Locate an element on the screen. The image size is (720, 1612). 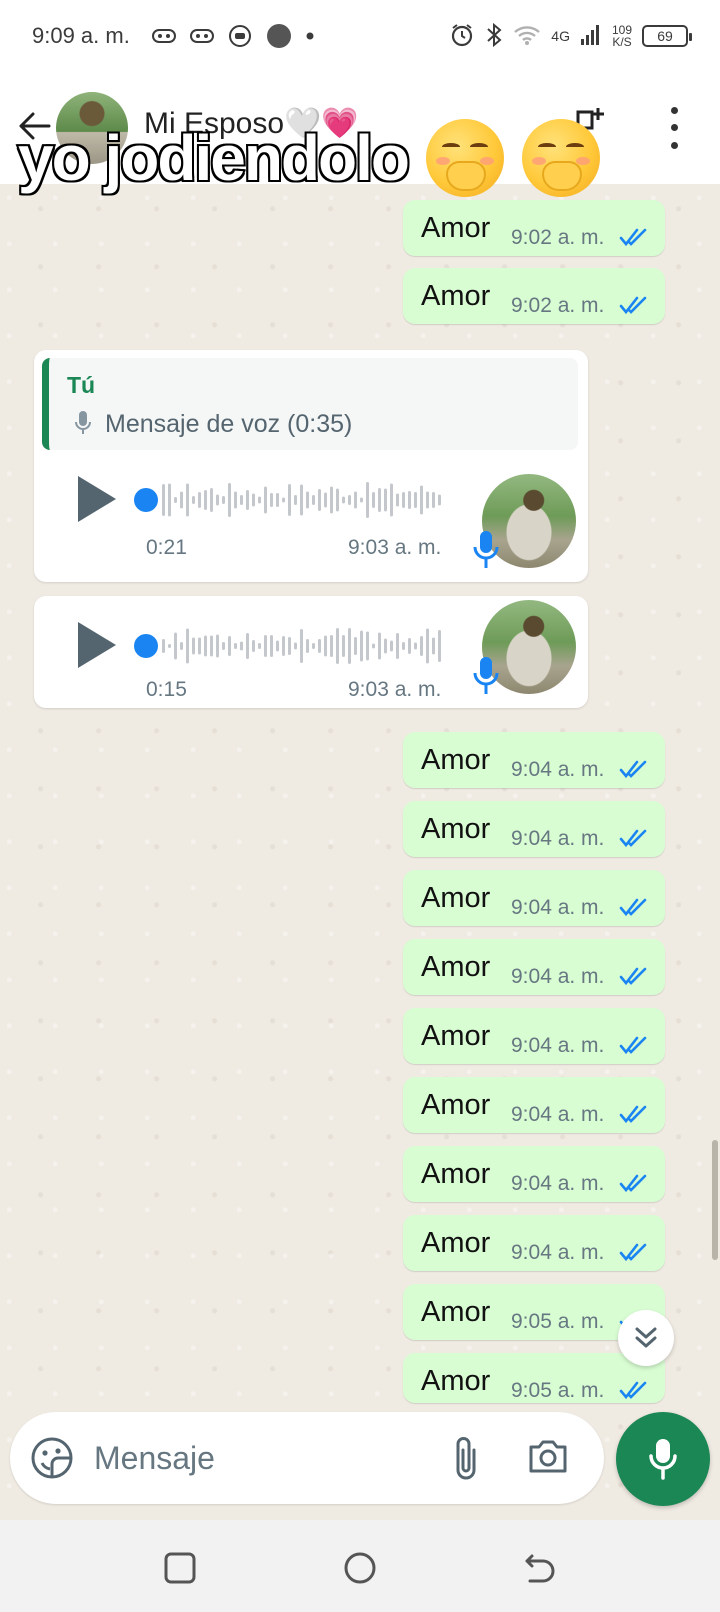
status-bar: 9:09 a. m. 4G 109 K/S 69 is located at coordinates (360, 36).